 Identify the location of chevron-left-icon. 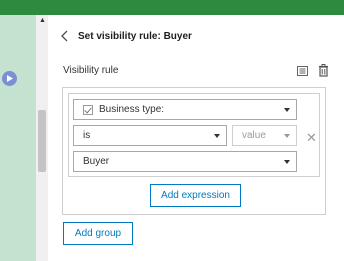
(65, 36).